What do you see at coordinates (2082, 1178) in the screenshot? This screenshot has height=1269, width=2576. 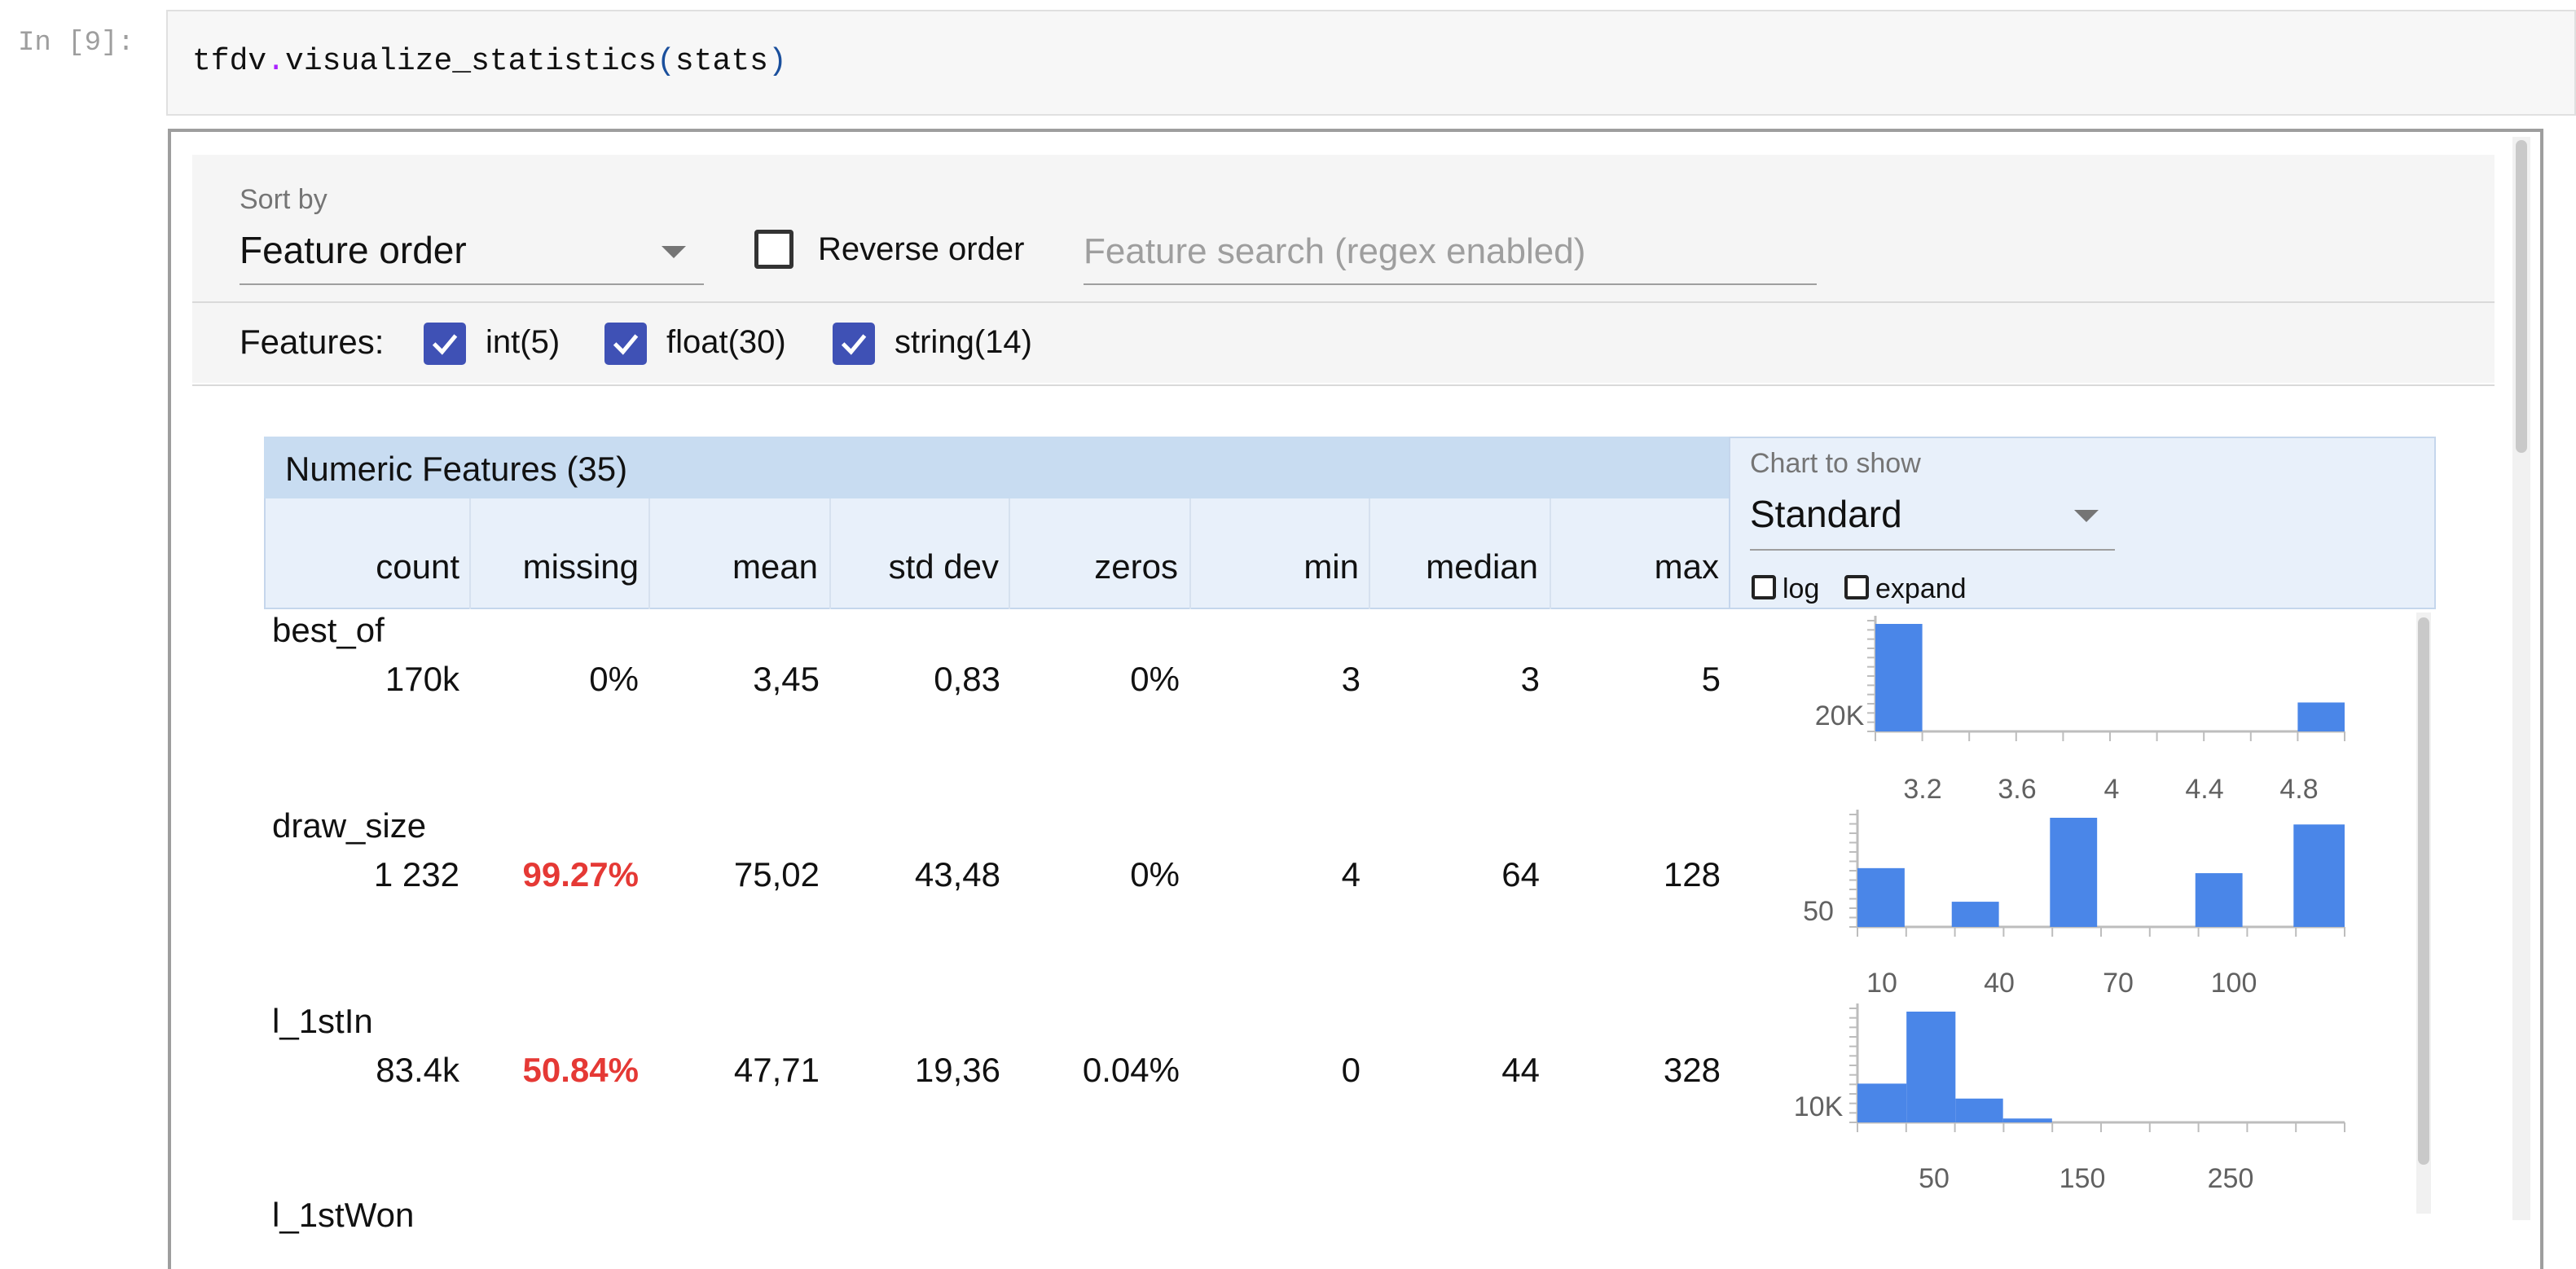 I see `x-tick-label: 150` at bounding box center [2082, 1178].